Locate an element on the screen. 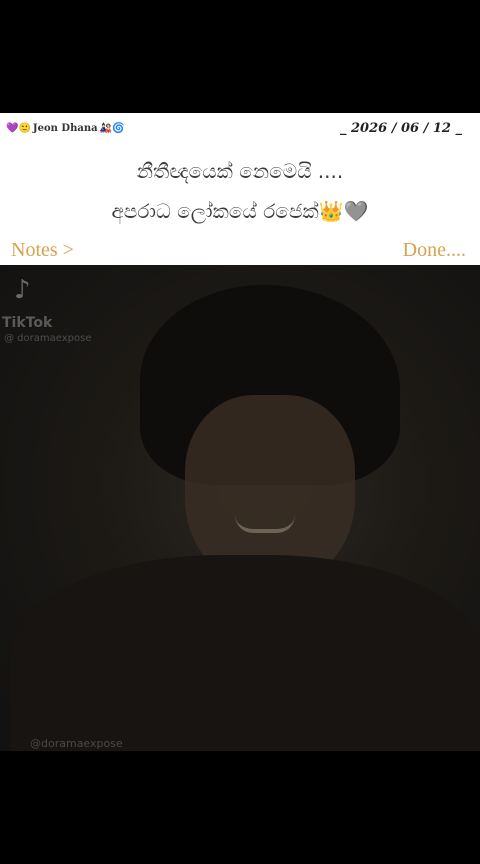 The width and height of the screenshot is (480, 864). tiktok-note-icon: ♪ is located at coordinates (22, 290).